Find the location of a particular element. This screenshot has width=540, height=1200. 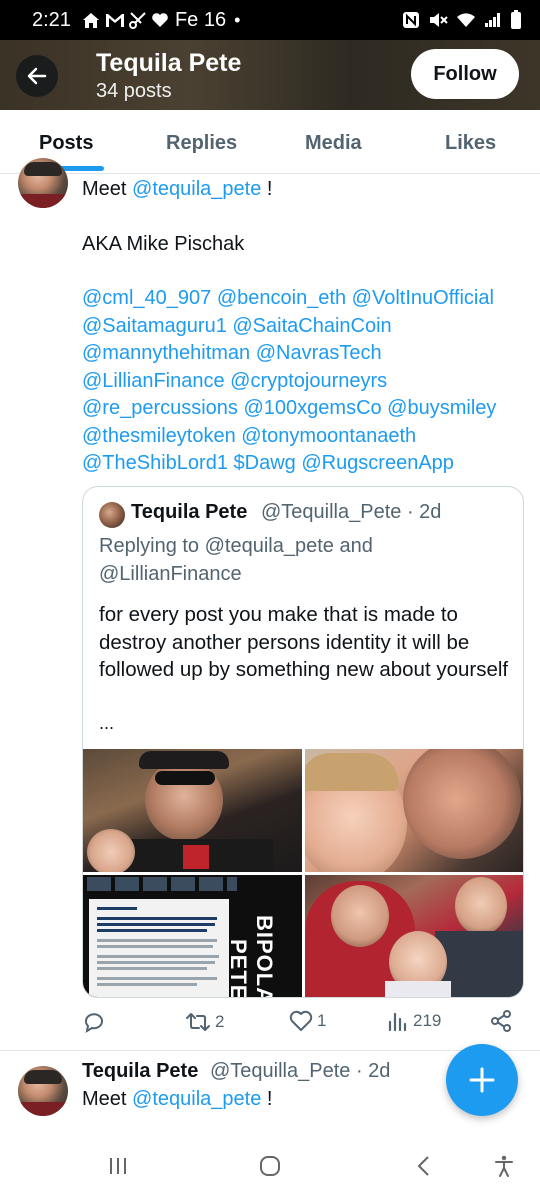

share-button is located at coordinates (501, 1021).